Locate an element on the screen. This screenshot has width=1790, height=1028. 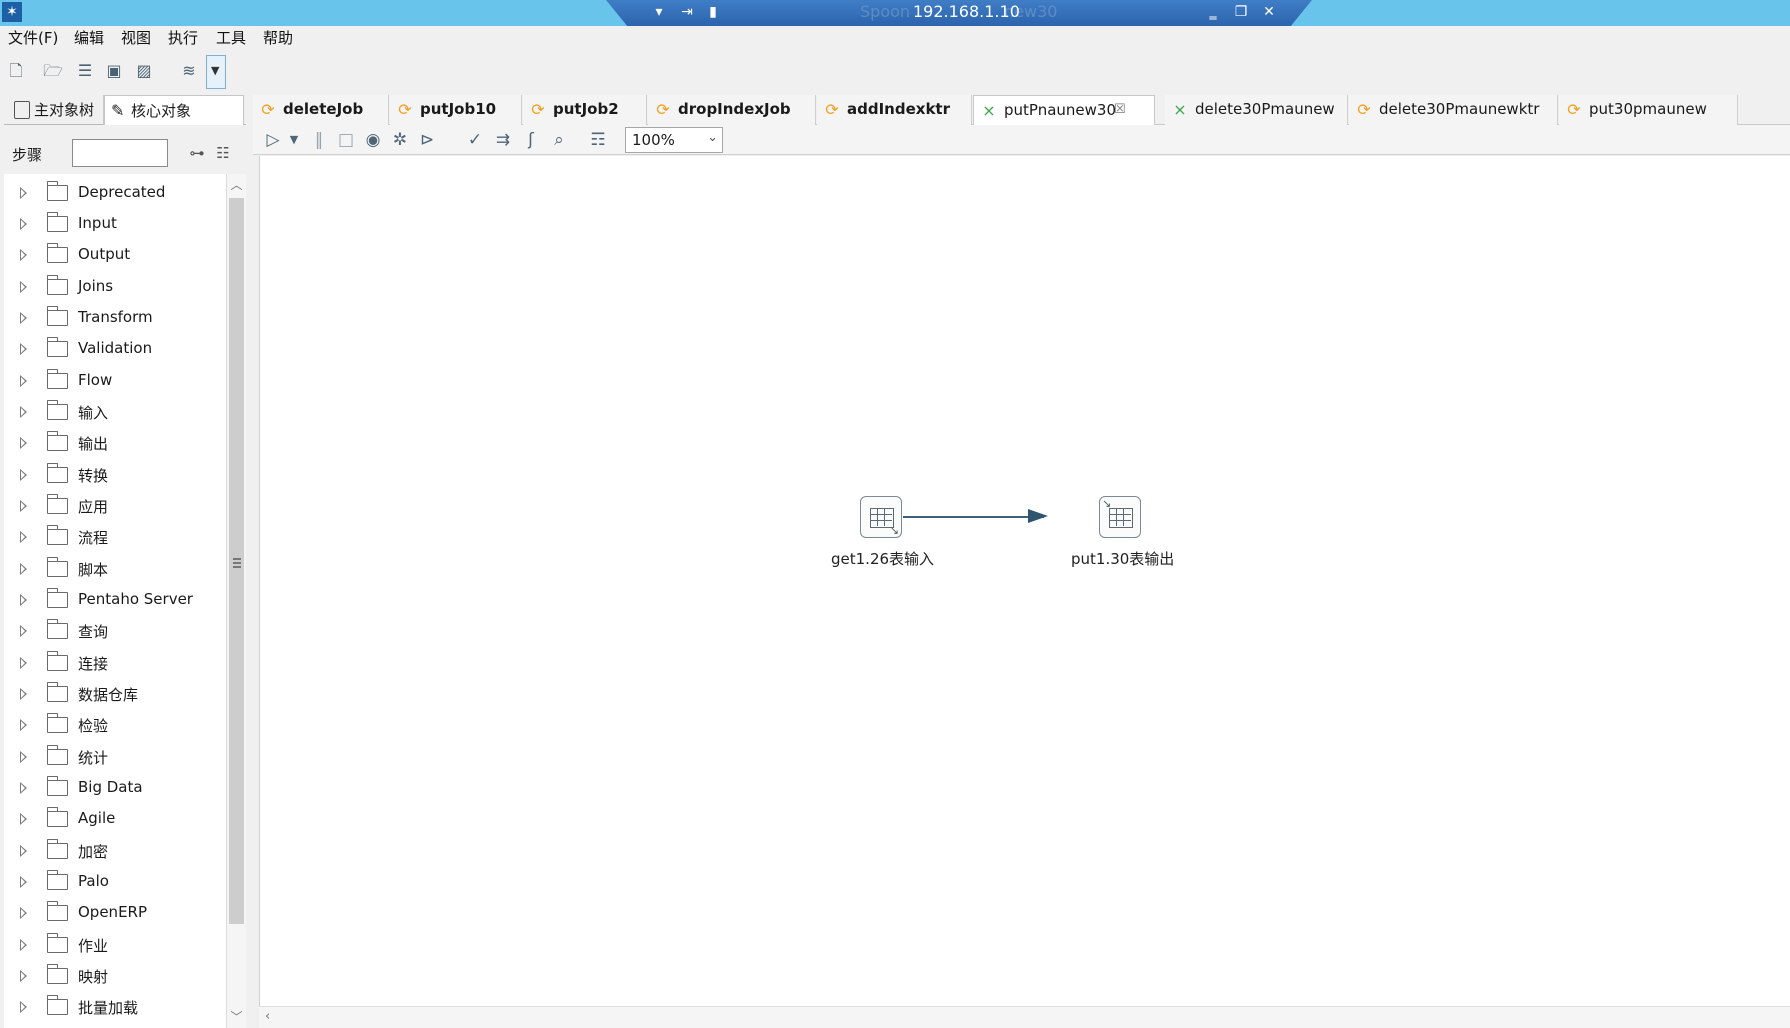
sql-icon: ʃ is located at coordinates (531, 140).